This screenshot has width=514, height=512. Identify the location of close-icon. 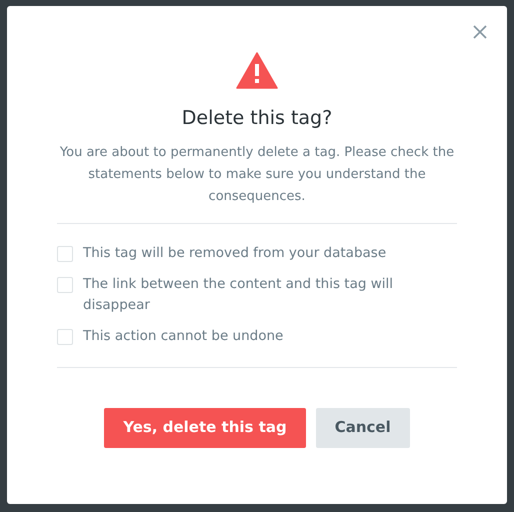
(480, 32).